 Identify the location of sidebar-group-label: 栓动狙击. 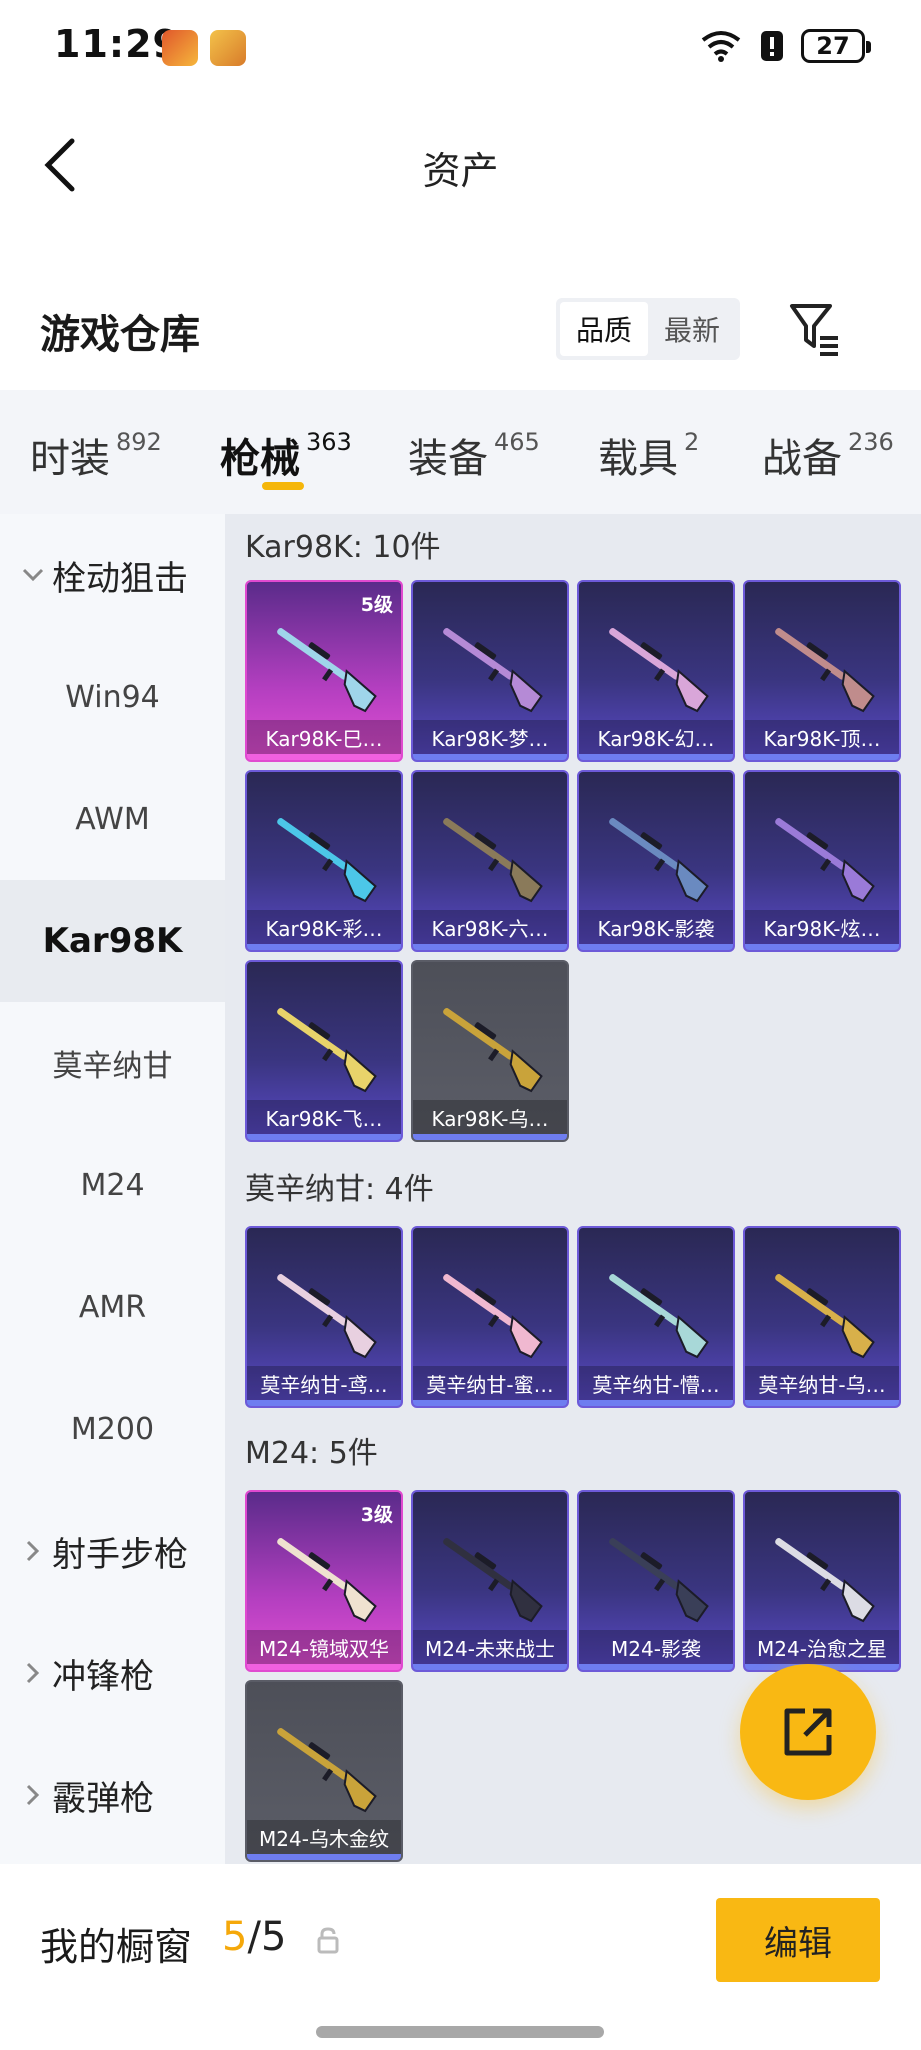
(120, 578).